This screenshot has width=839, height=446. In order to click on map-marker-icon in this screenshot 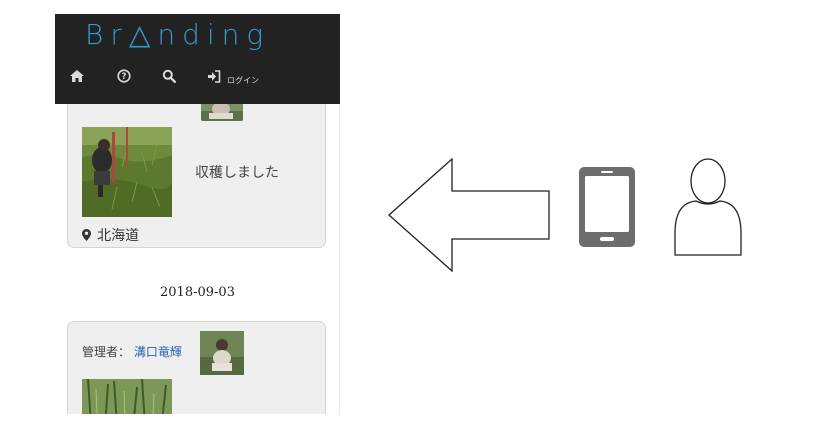, I will do `click(88, 236)`.